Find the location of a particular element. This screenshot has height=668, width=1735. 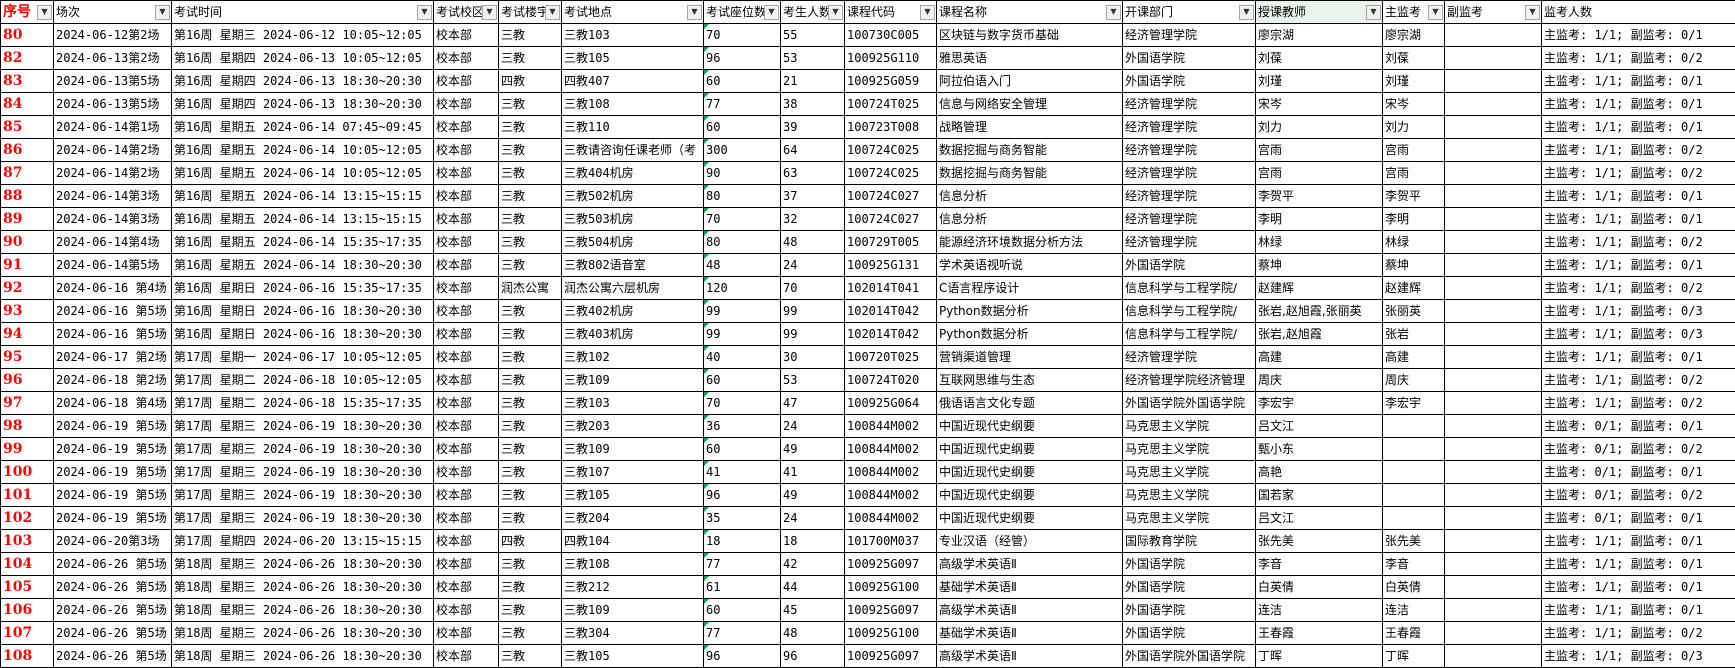

location-cell: 三教304 is located at coordinates (633, 633).